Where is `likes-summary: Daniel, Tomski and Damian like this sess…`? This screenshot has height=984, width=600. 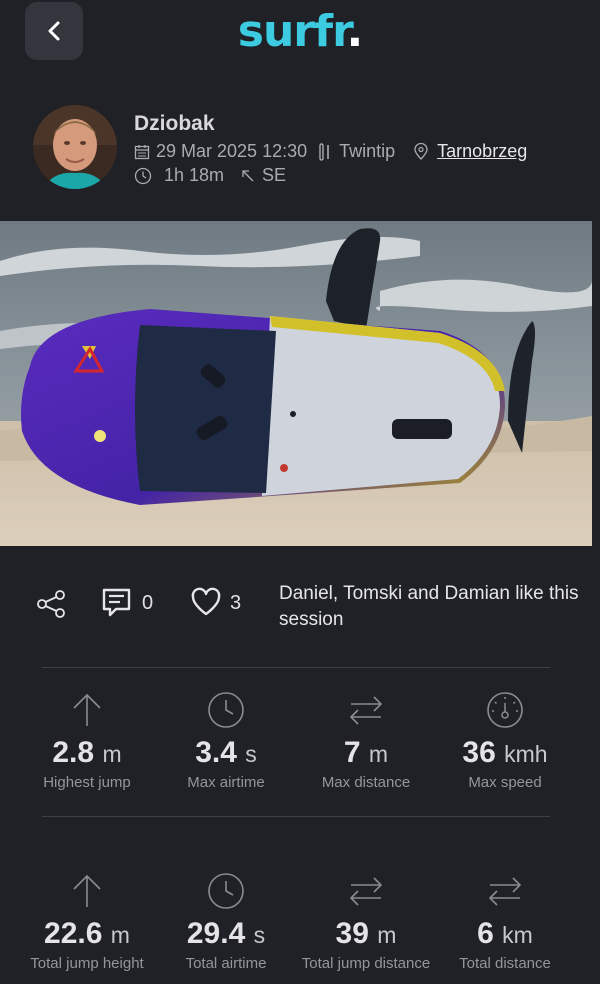
likes-summary: Daniel, Tomski and Damian like this sess… is located at coordinates (429, 607).